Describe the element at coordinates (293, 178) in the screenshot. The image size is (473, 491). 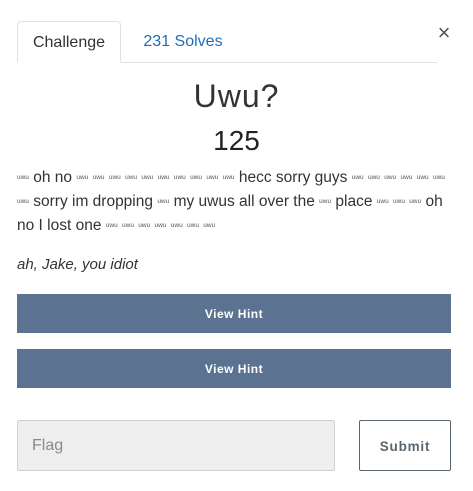
I see `description-text: hecc sorry guys` at that location.